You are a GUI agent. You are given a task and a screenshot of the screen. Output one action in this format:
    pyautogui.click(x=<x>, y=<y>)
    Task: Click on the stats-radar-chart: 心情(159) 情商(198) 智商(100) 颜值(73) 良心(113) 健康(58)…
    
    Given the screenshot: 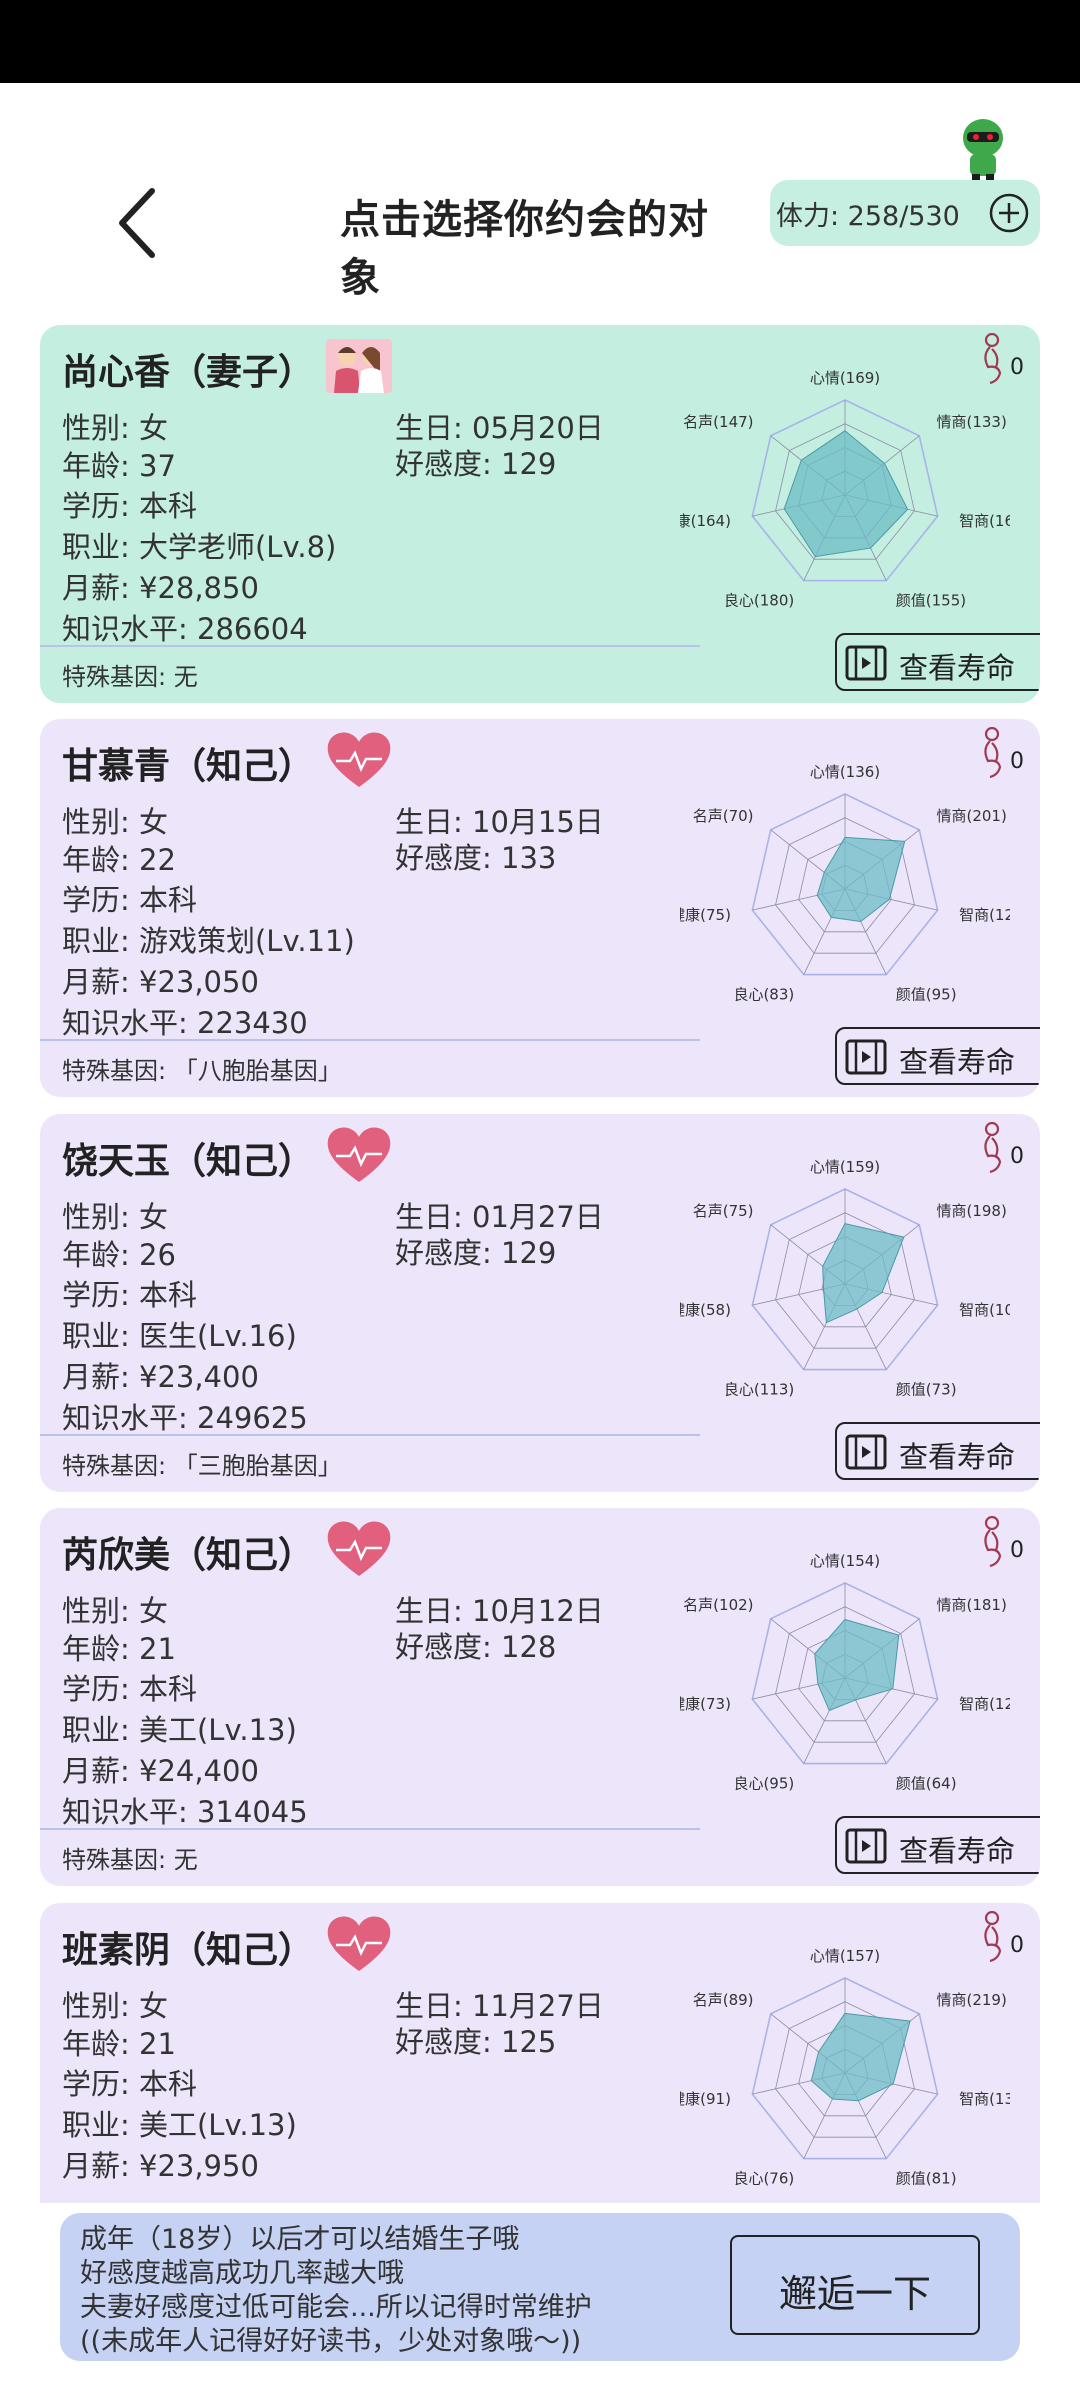 What is the action you would take?
    pyautogui.click(x=845, y=1278)
    